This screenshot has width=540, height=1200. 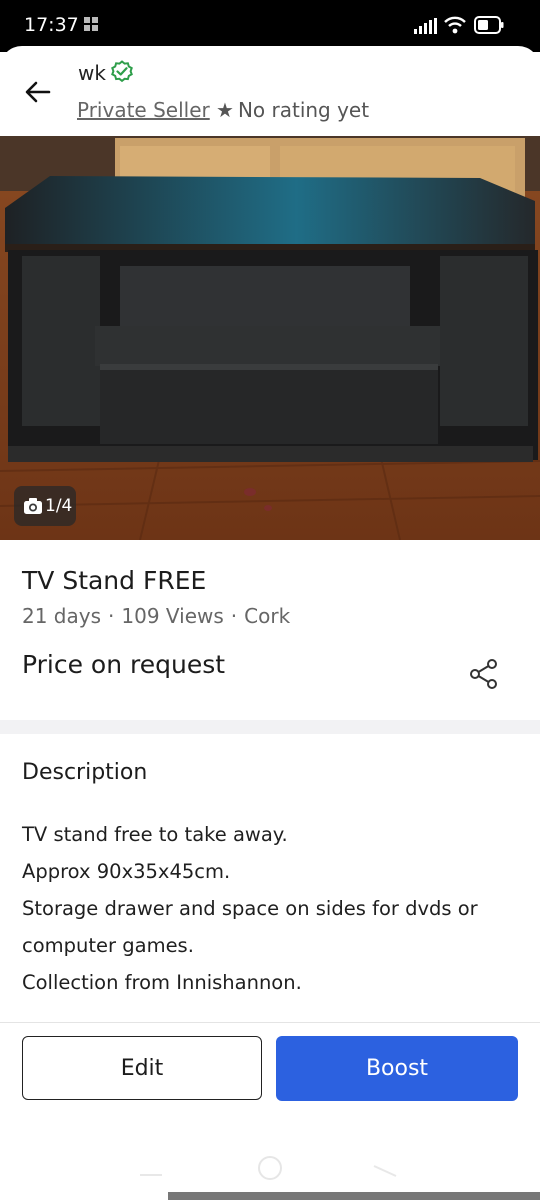 What do you see at coordinates (155, 834) in the screenshot?
I see `description-line: TV stand free to take away.` at bounding box center [155, 834].